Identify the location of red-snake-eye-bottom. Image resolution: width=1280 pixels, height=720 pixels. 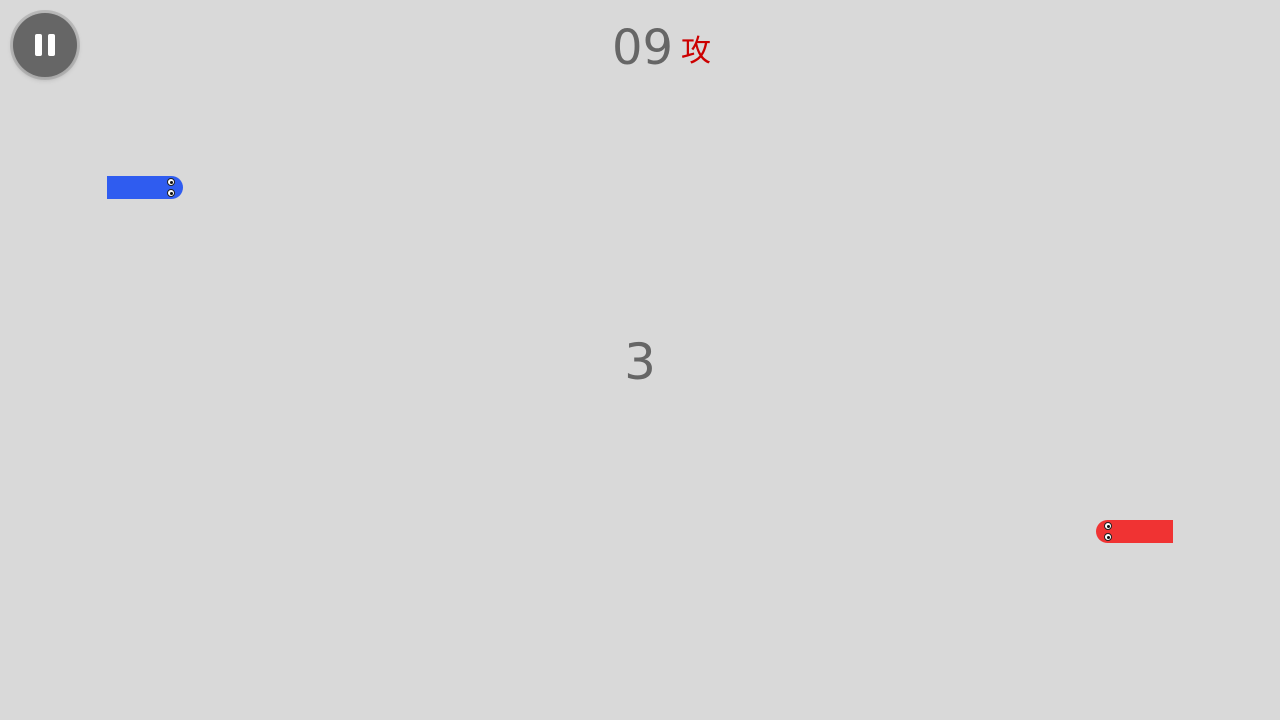
(1108, 537).